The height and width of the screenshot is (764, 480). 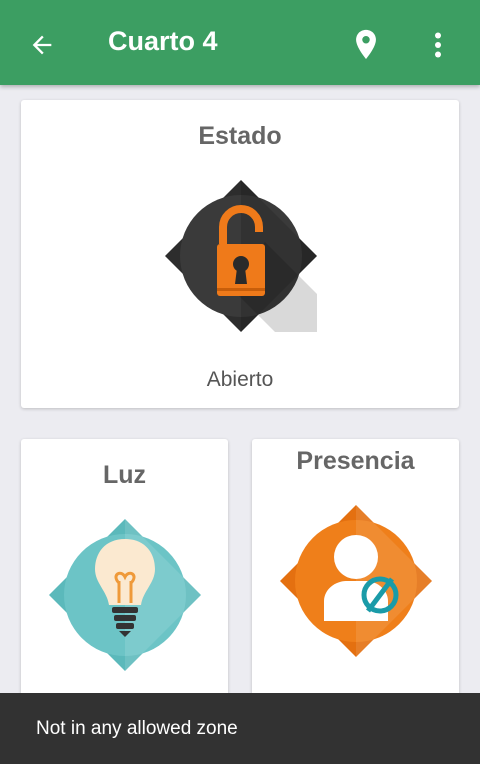 I want to click on page-title: Cuarto 4, so click(x=163, y=41).